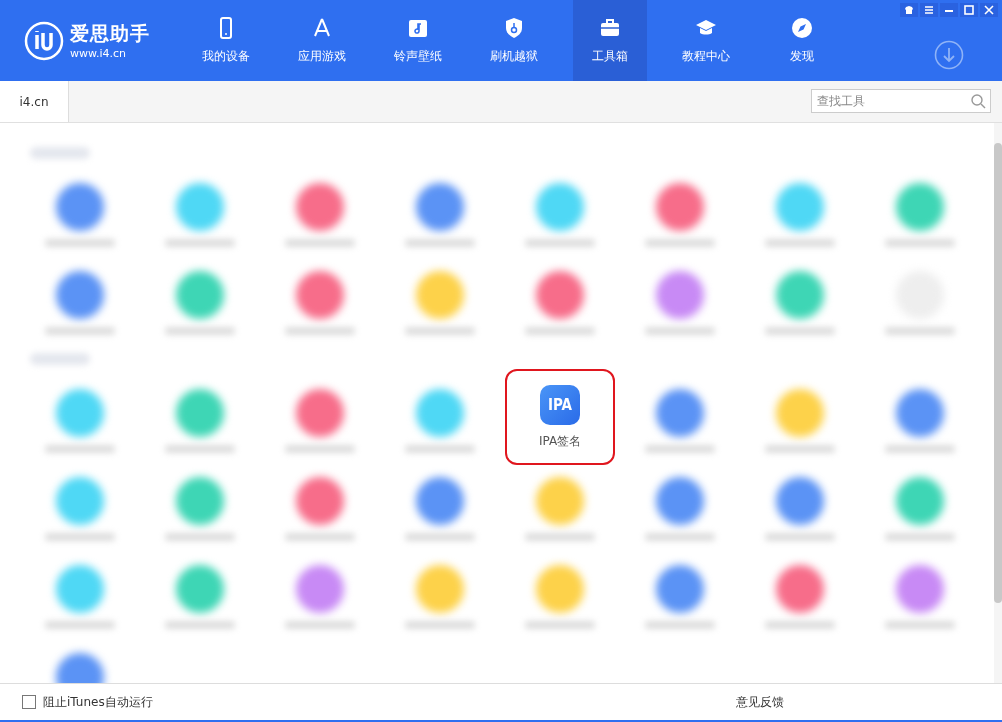  What do you see at coordinates (909, 10) in the screenshot?
I see `skin-icon` at bounding box center [909, 10].